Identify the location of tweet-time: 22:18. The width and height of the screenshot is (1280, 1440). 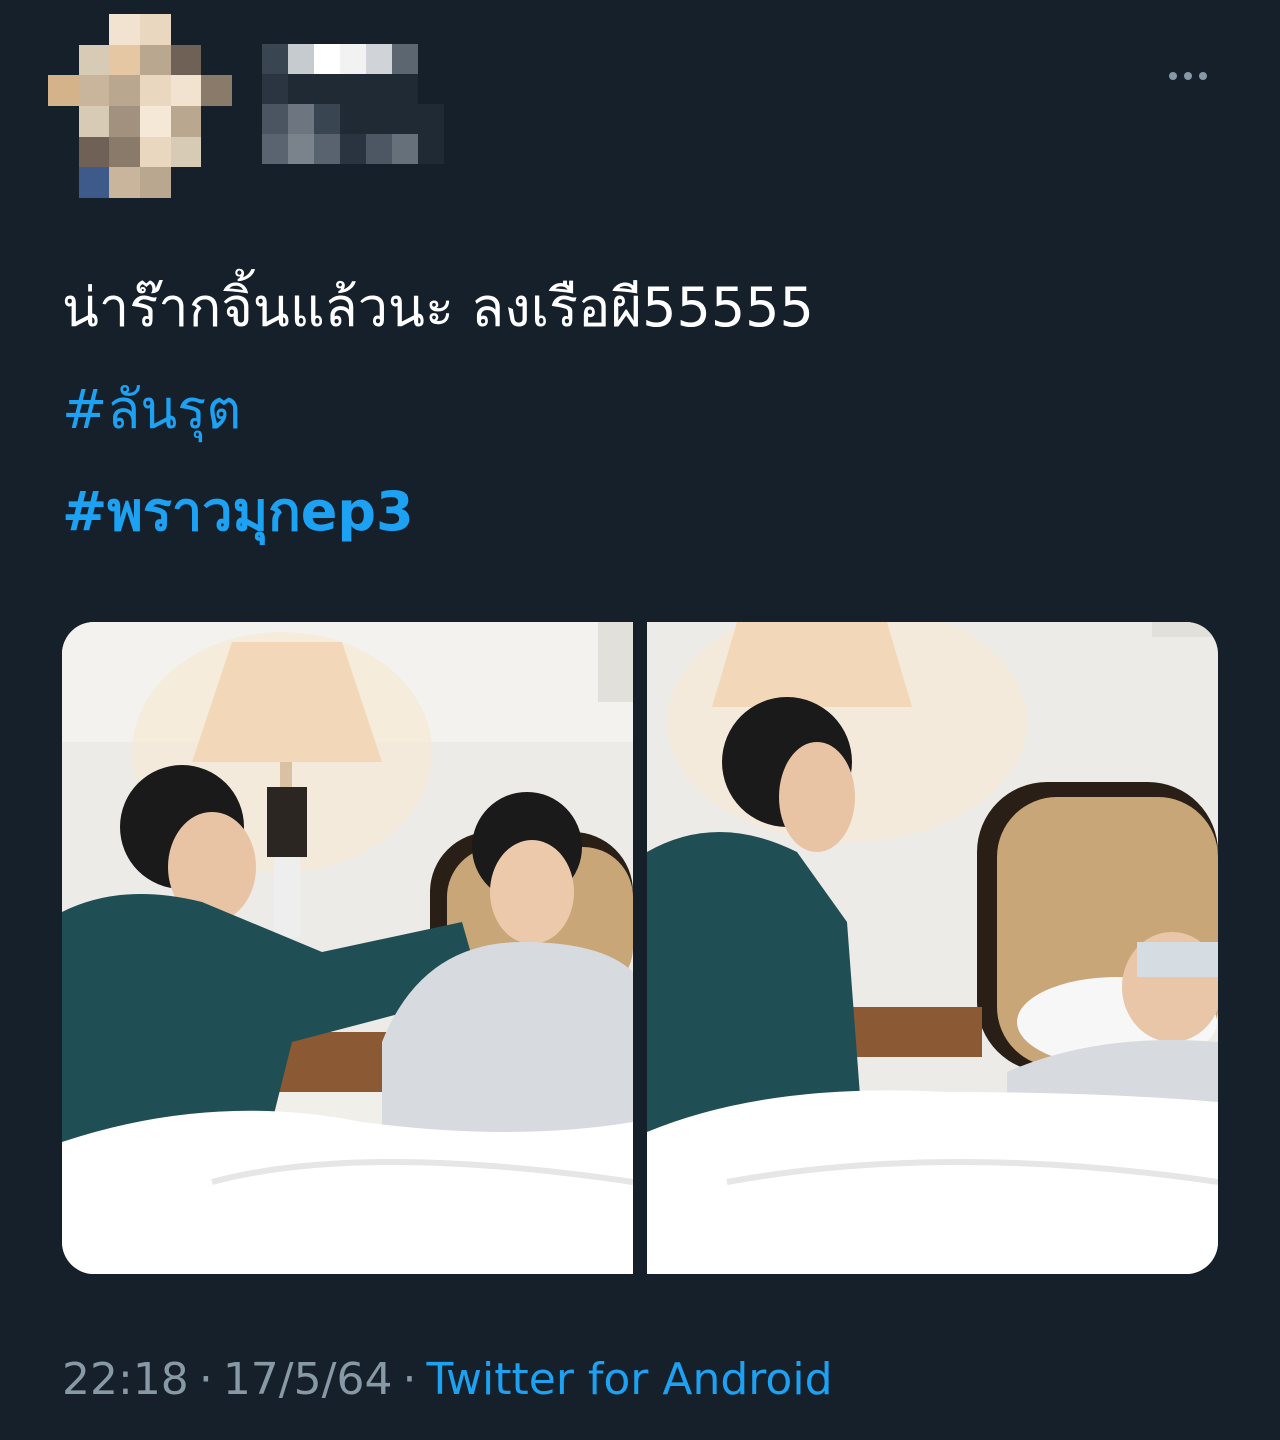
(125, 1379).